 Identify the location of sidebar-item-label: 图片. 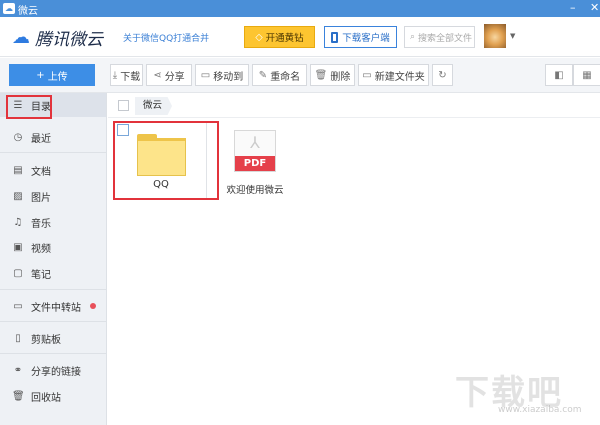
(41, 198).